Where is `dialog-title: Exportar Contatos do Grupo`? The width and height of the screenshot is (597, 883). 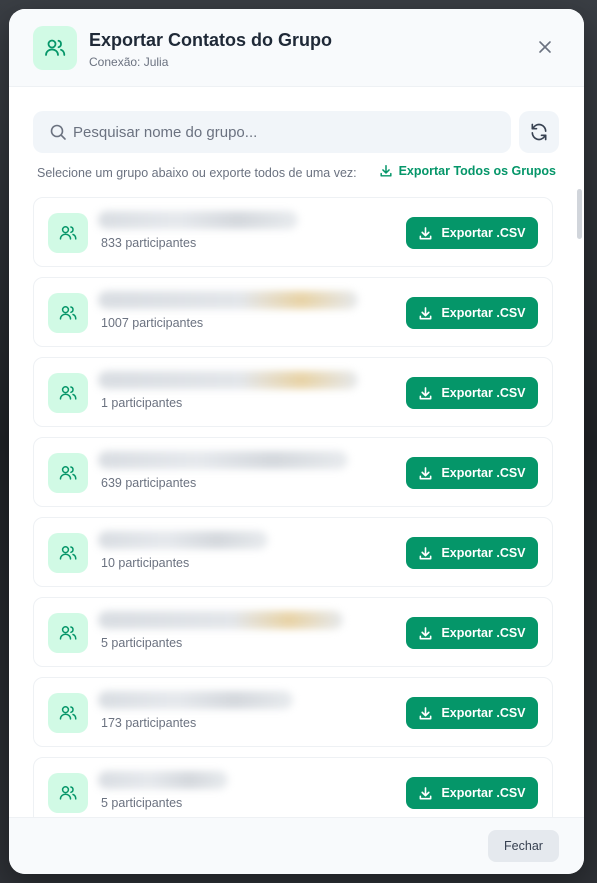
dialog-title: Exportar Contatos do Grupo is located at coordinates (210, 40).